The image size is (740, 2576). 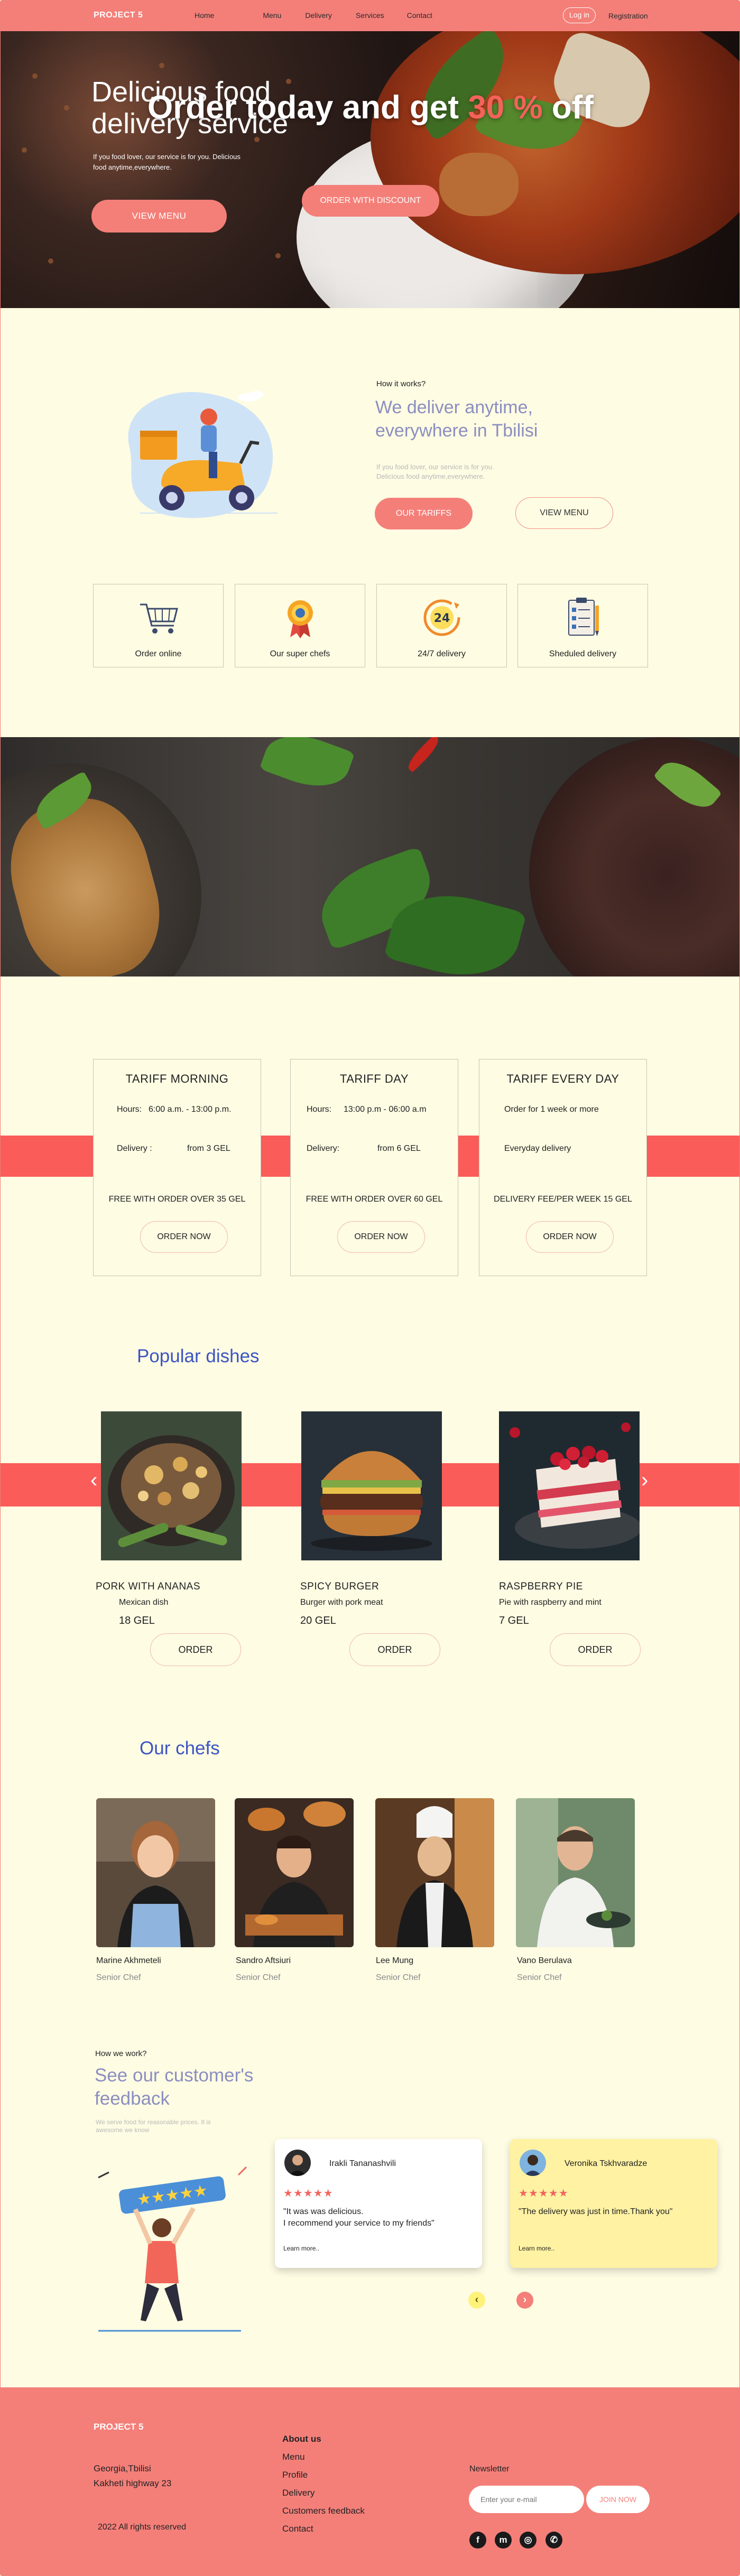 I want to click on carousel-next-arrow: ›, so click(x=644, y=1480).